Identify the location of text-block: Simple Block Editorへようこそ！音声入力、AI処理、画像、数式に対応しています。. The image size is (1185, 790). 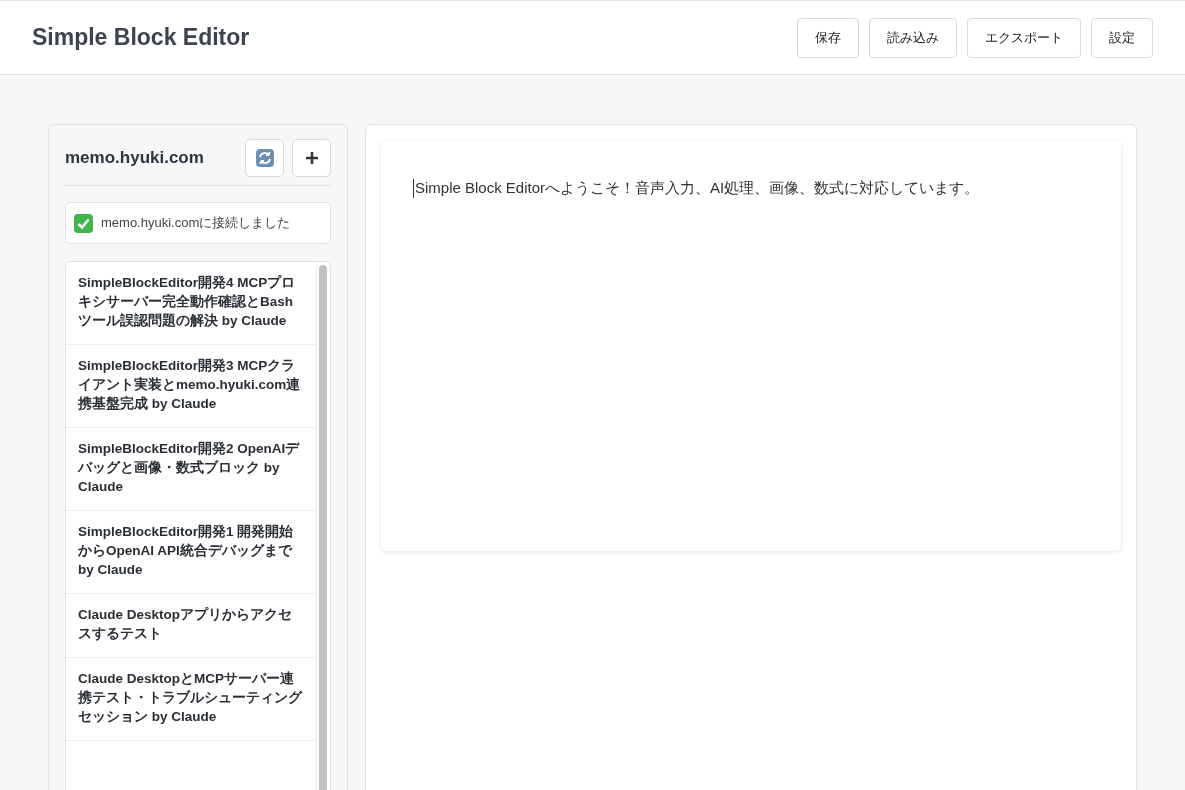
(751, 188).